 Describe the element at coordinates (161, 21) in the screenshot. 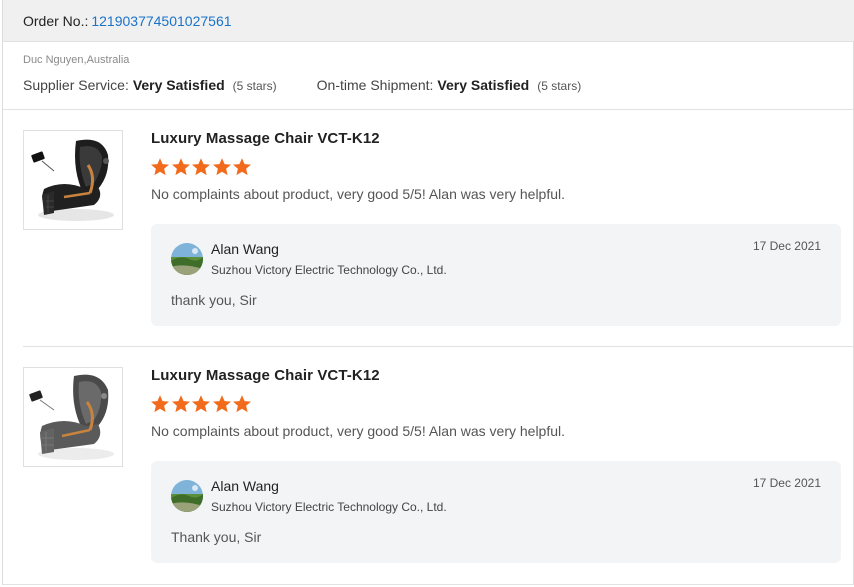

I see `order-number-link: 121903774501027561` at that location.